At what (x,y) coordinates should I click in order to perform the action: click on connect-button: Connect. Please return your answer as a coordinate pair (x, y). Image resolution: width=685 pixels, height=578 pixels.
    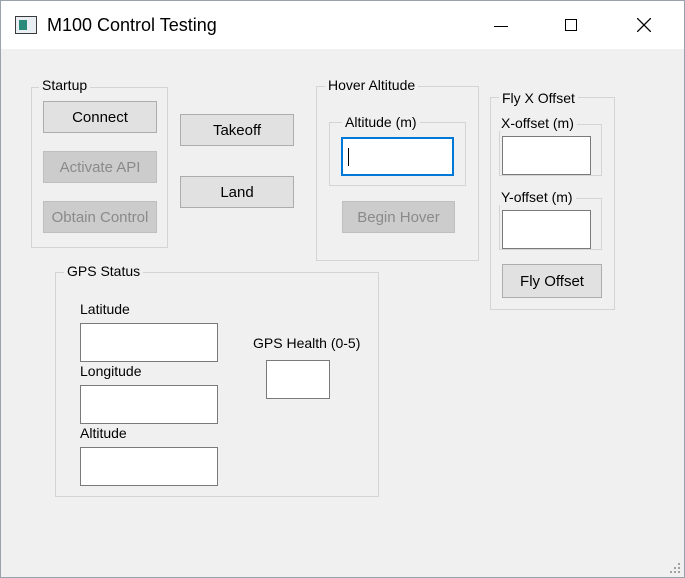
    Looking at the image, I should click on (100, 117).